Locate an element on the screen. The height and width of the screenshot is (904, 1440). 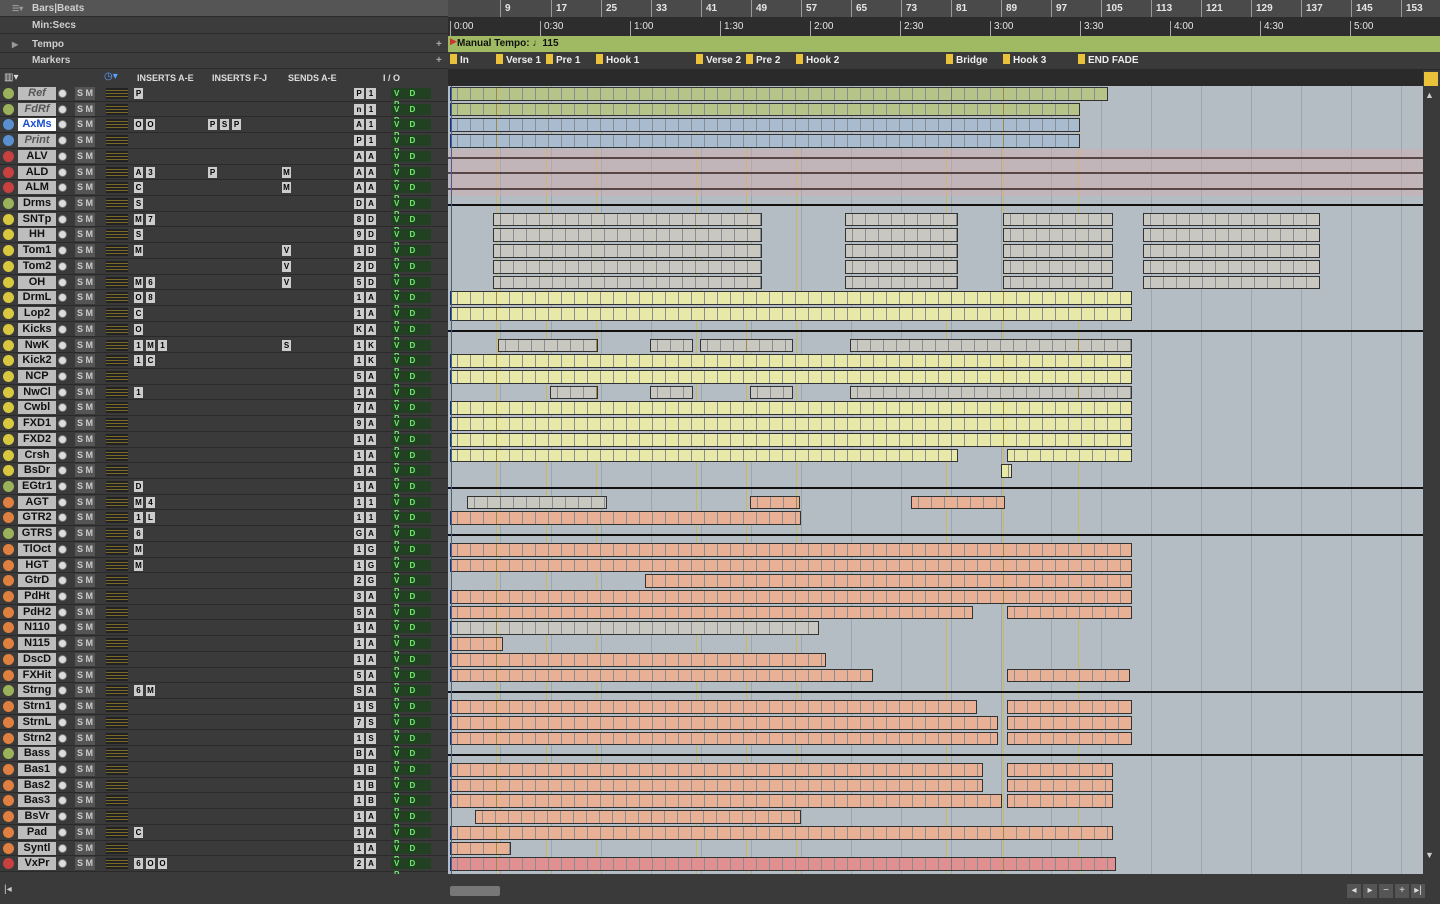
track-row: GTR2S M1L11V D P is located at coordinates (224, 521).